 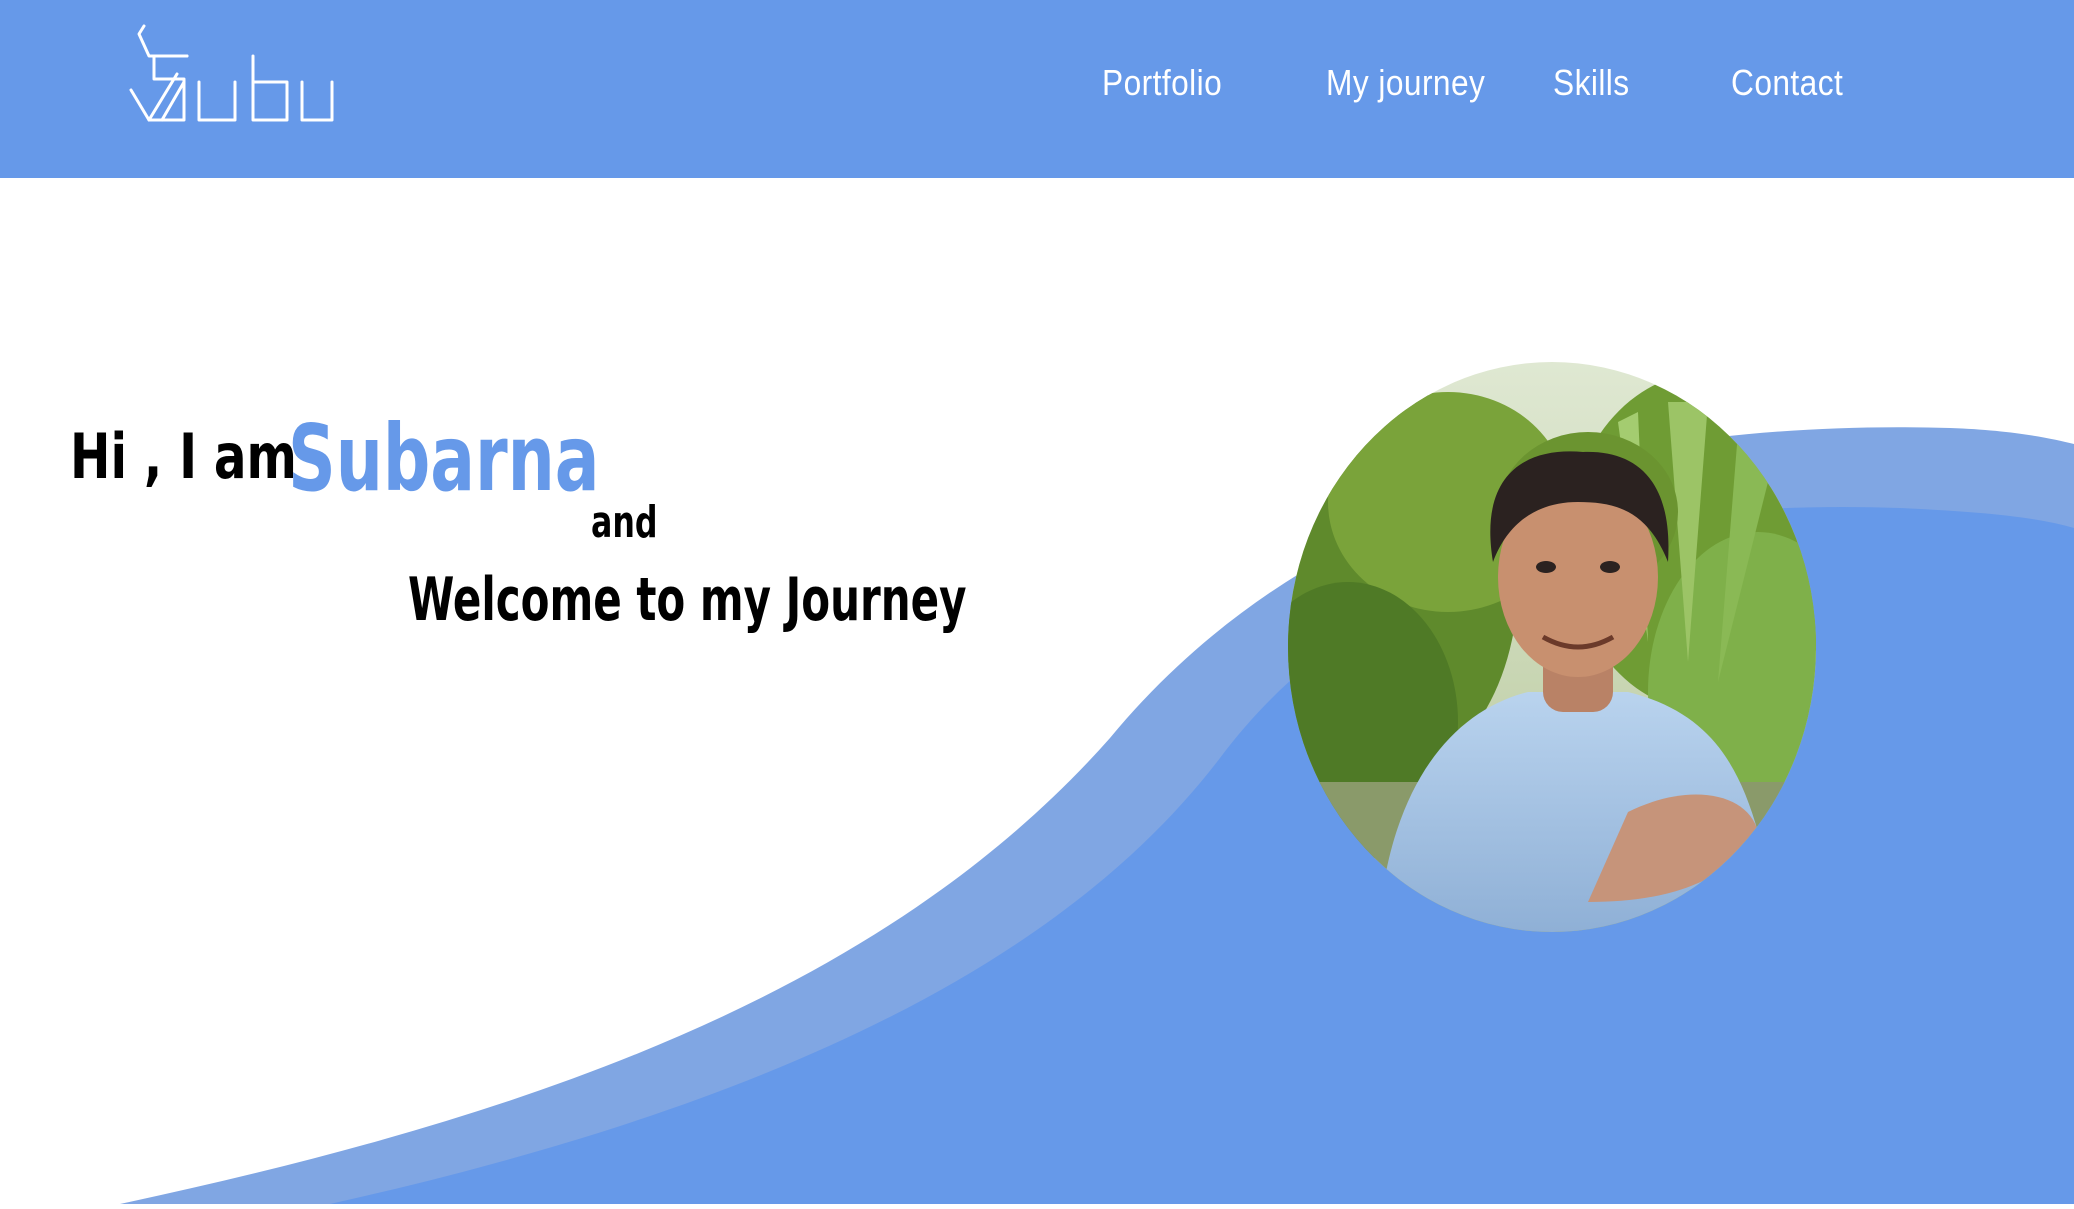 I want to click on hero-name: Subarna, so click(x=444, y=458).